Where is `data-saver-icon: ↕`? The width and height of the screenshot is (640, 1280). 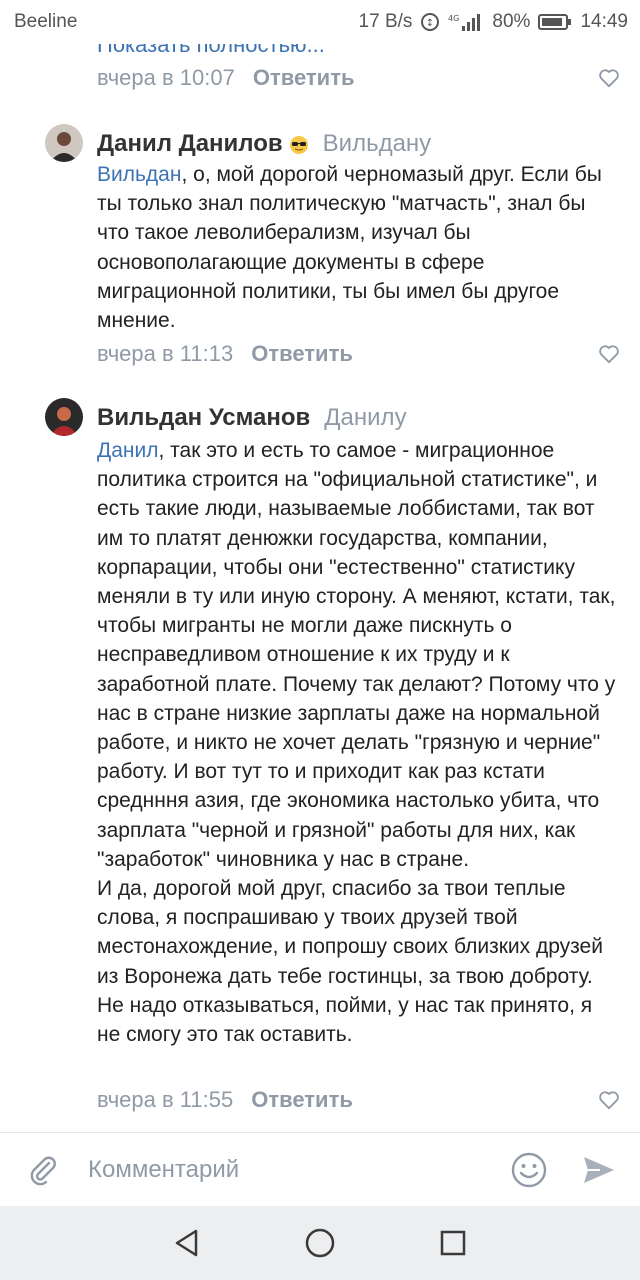 data-saver-icon: ↕ is located at coordinates (430, 22).